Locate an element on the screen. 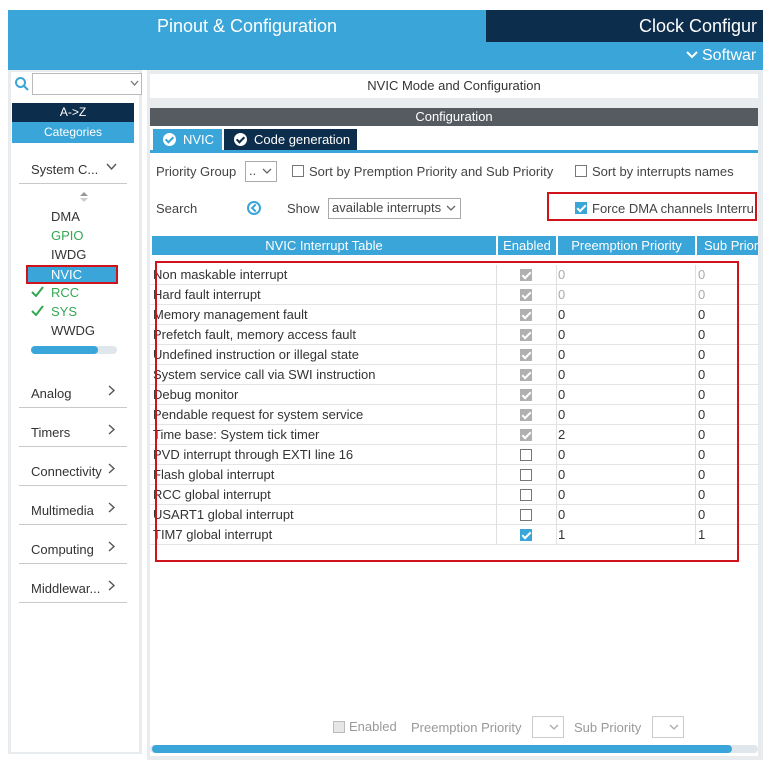  priority-group-value: .. is located at coordinates (253, 170).